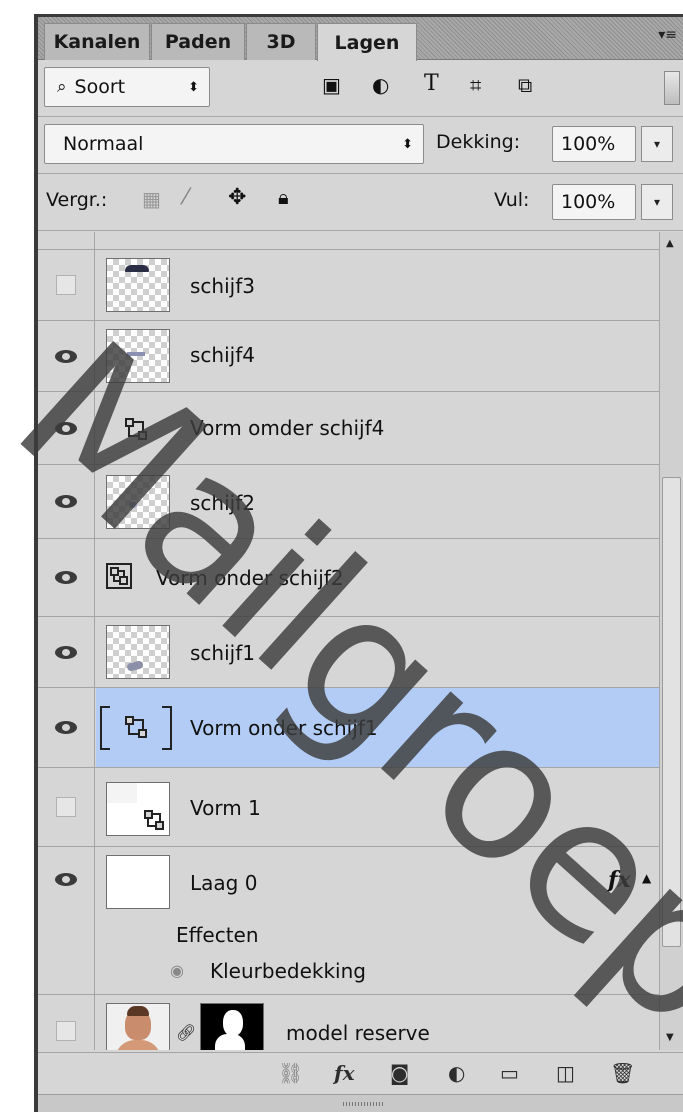 The image size is (683, 1116). Describe the element at coordinates (288, 971) in the screenshot. I see `effect-name: Kleurbedekking` at that location.